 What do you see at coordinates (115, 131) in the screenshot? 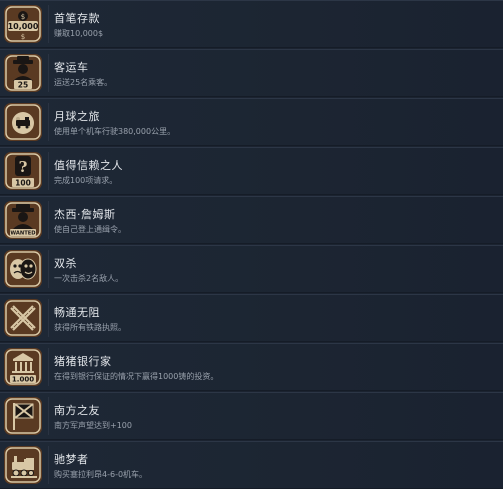
I see `achievement-desc: 使用单个机车行驶380,000公里。` at bounding box center [115, 131].